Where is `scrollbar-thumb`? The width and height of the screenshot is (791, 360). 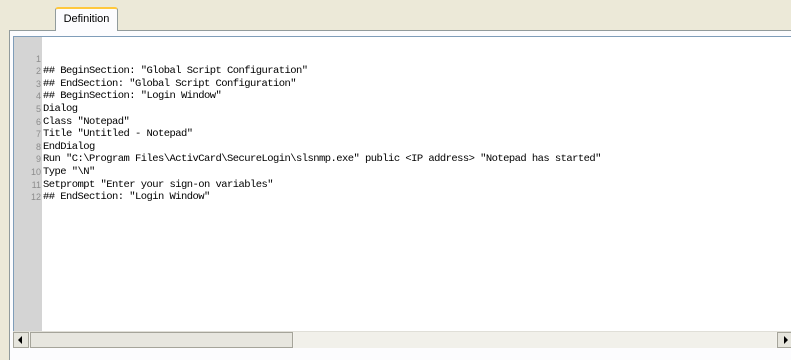 scrollbar-thumb is located at coordinates (161, 340).